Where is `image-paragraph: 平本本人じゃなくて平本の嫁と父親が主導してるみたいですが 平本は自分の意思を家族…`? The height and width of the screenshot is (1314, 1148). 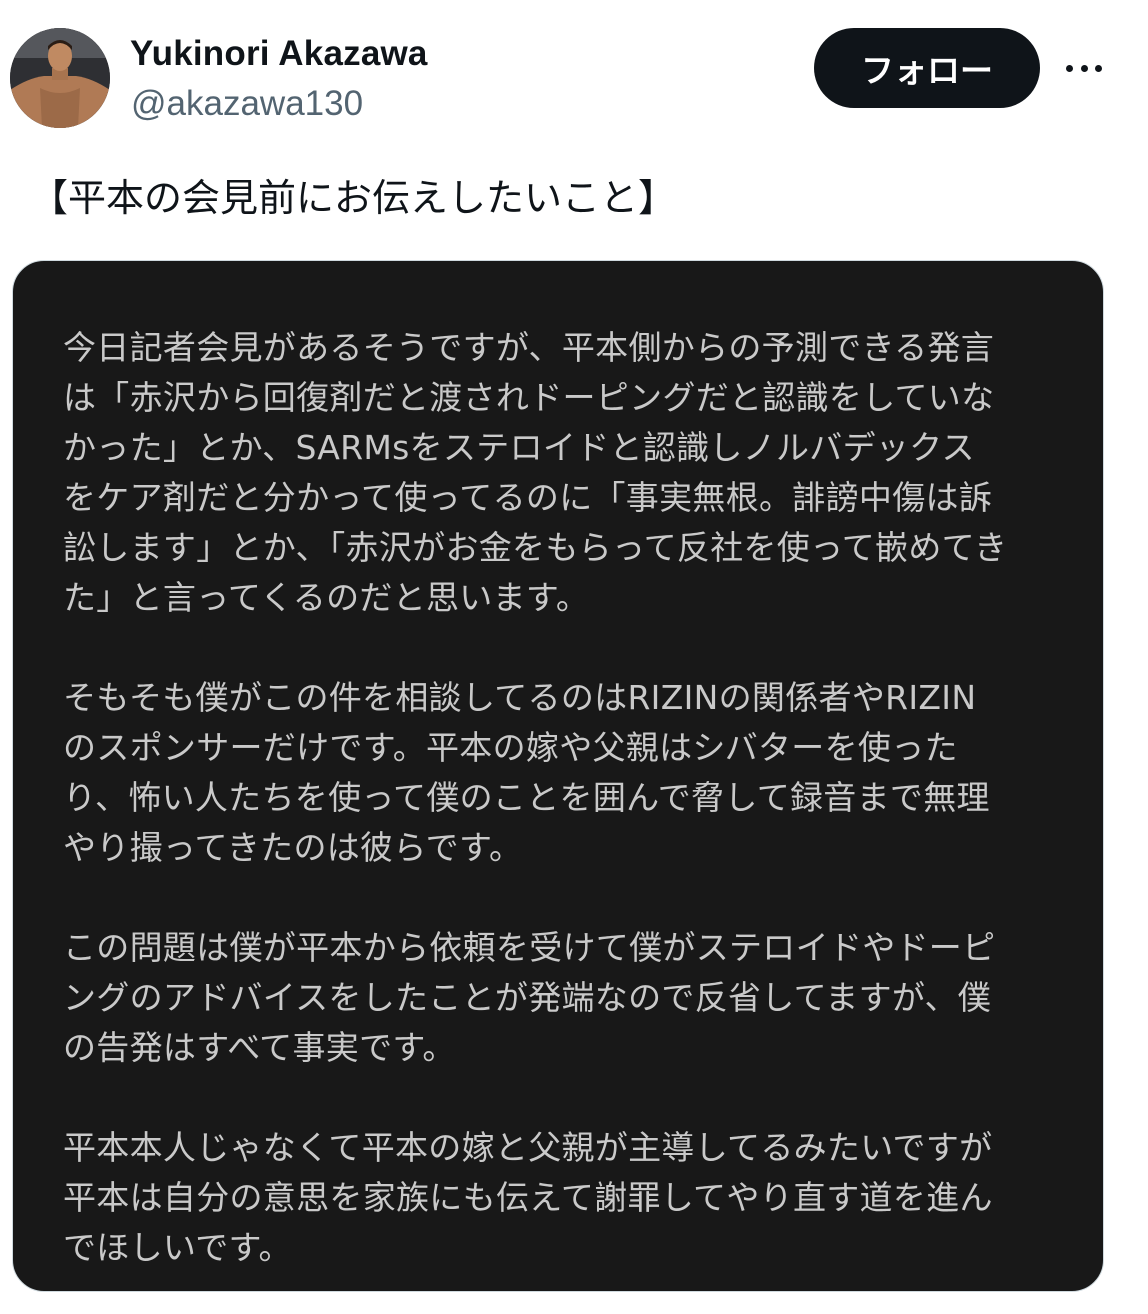
image-paragraph: 平本本人じゃなくて平本の嫁と父親が主導してるみたいですが 平本は自分の意思を家族… is located at coordinates (563, 1198).